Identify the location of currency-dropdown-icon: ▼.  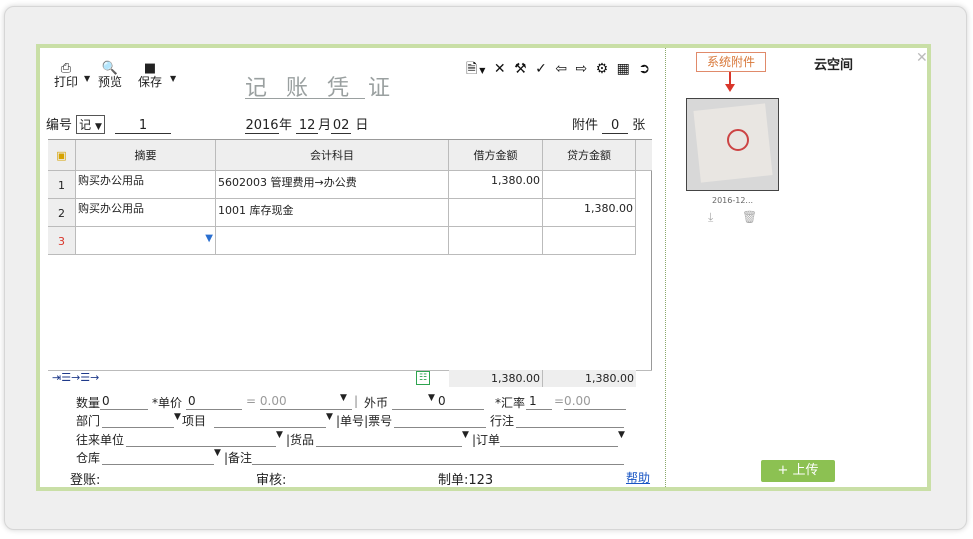
(431, 398).